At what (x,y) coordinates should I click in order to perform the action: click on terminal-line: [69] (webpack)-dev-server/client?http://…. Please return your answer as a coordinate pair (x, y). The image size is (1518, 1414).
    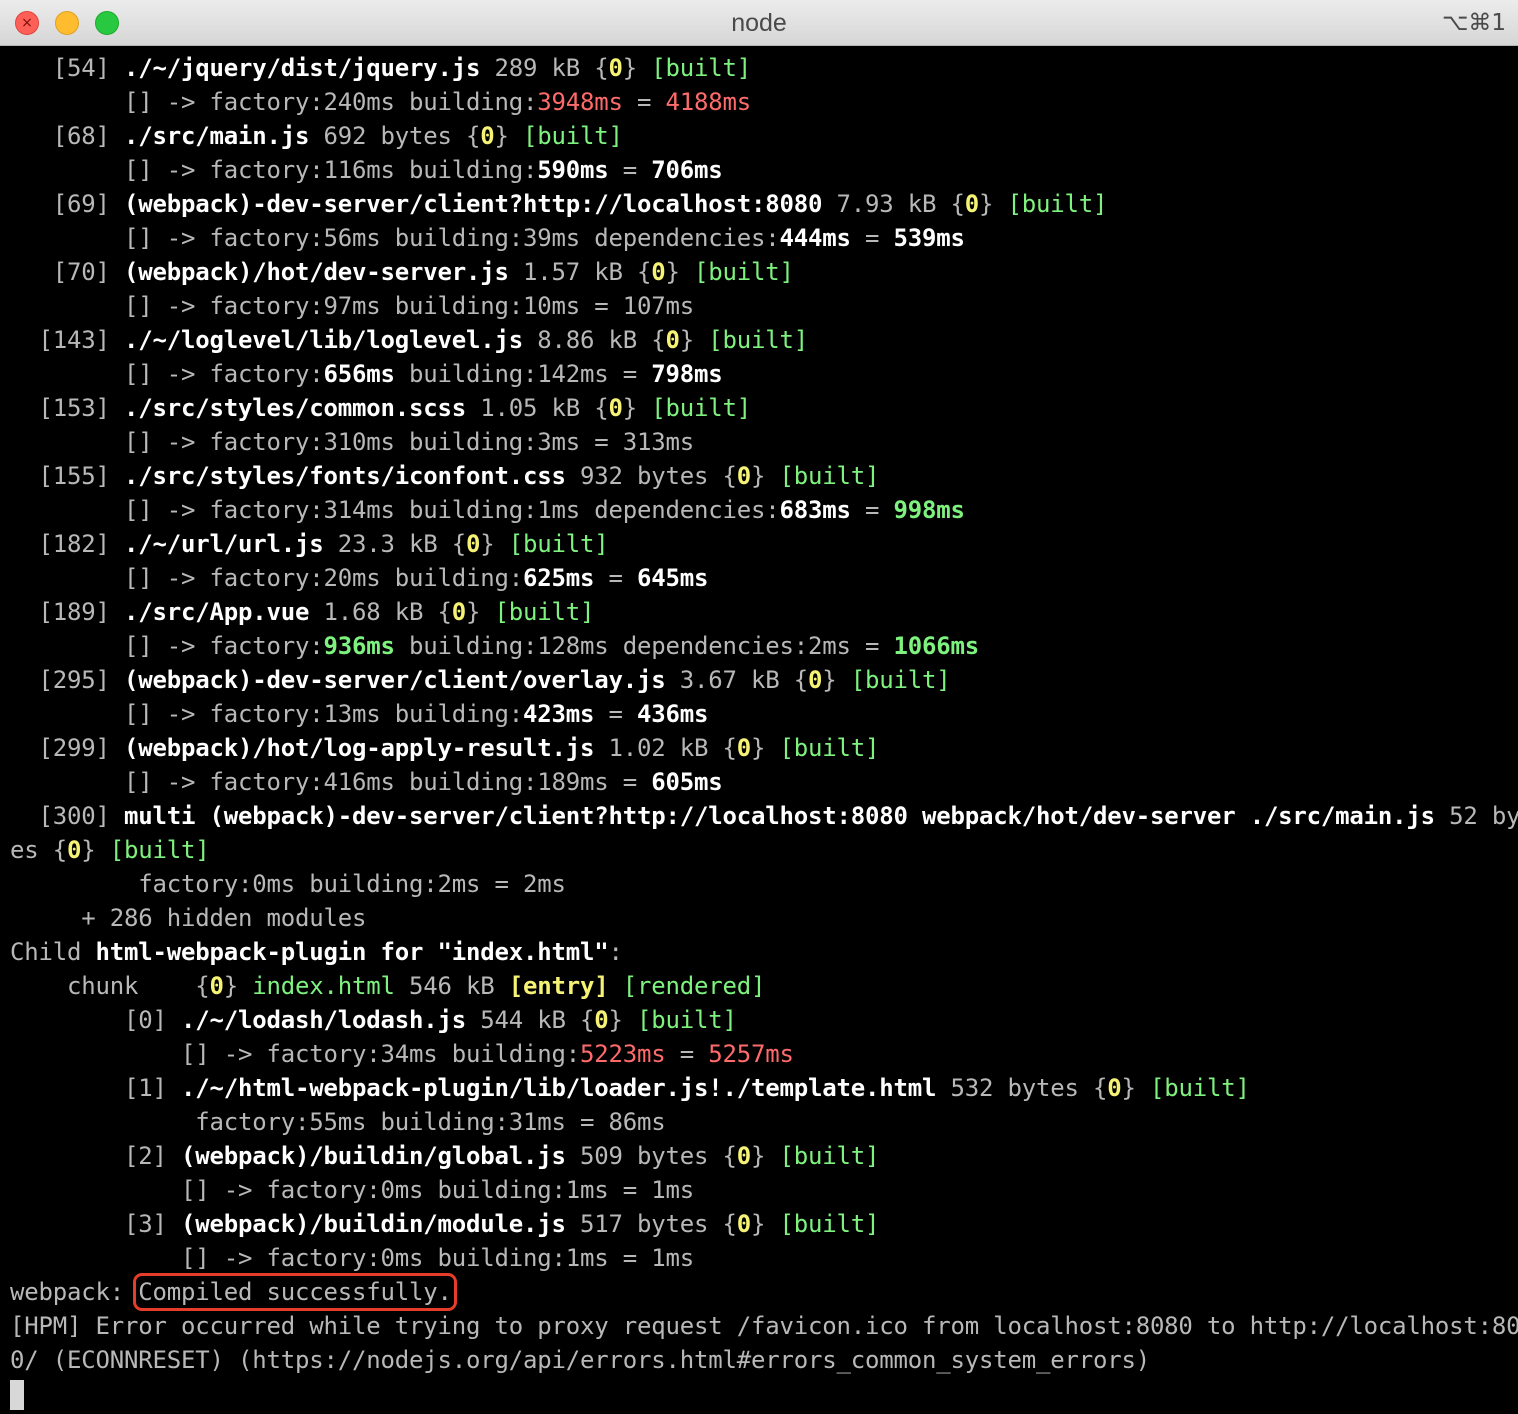
    Looking at the image, I should click on (759, 204).